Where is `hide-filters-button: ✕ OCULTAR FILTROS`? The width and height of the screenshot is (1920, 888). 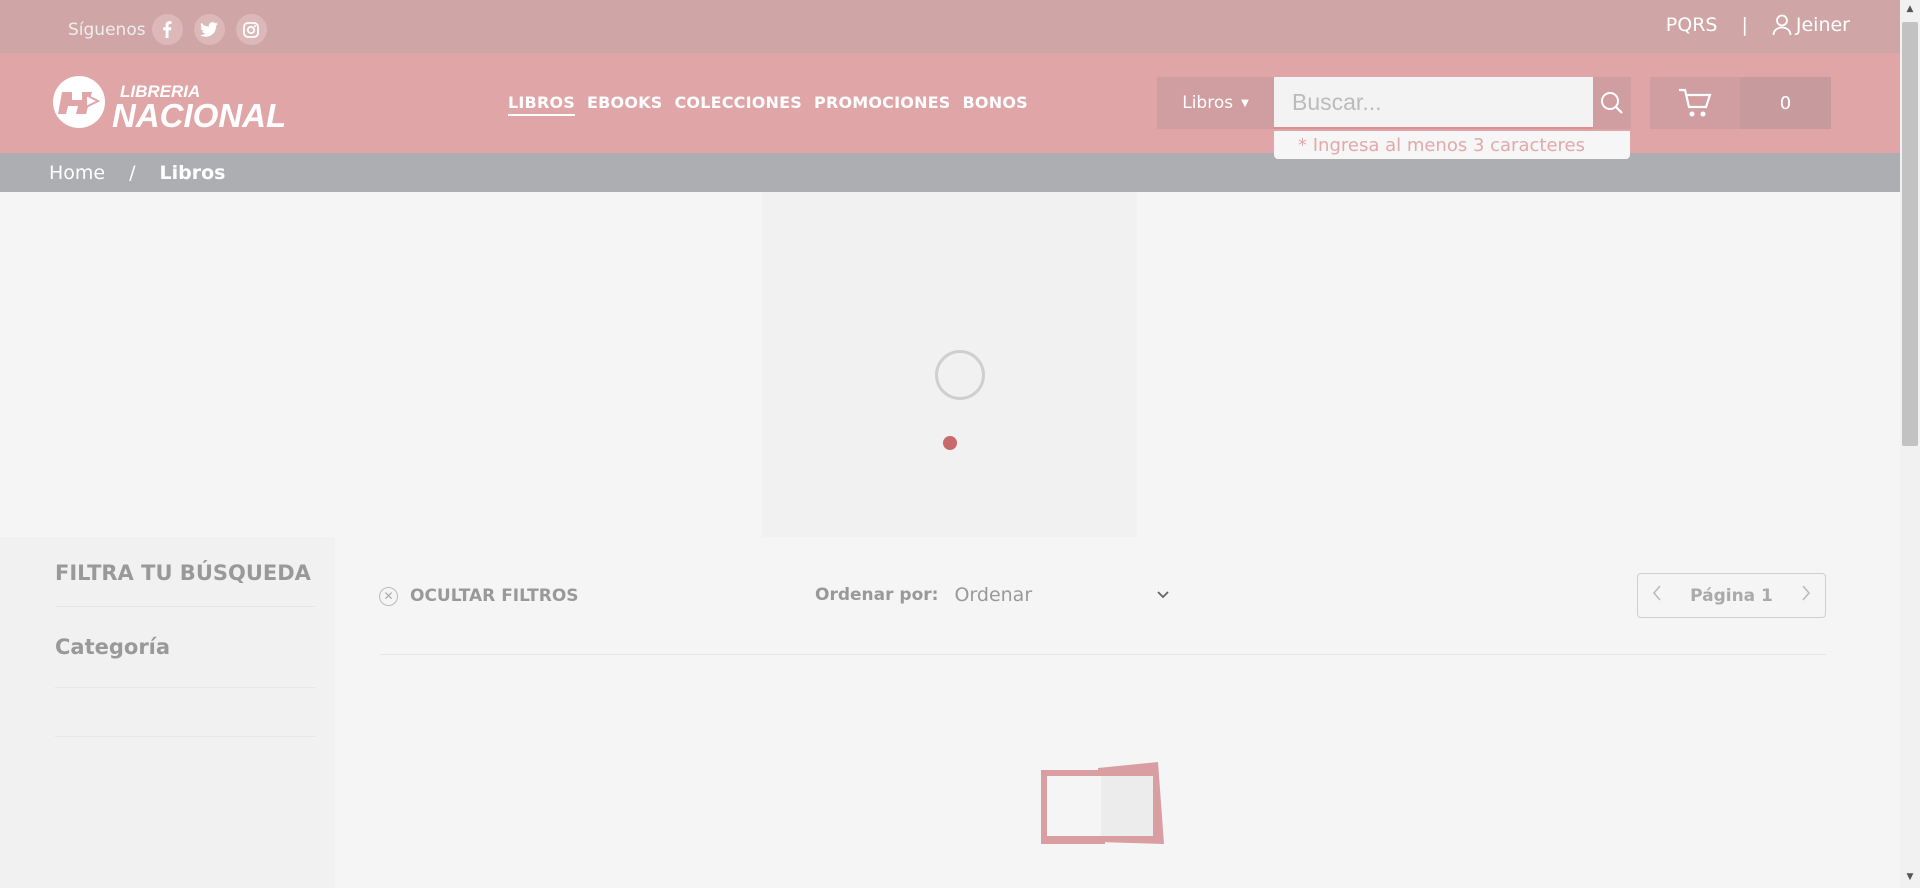
hide-filters-button: ✕ OCULTAR FILTROS is located at coordinates (479, 596).